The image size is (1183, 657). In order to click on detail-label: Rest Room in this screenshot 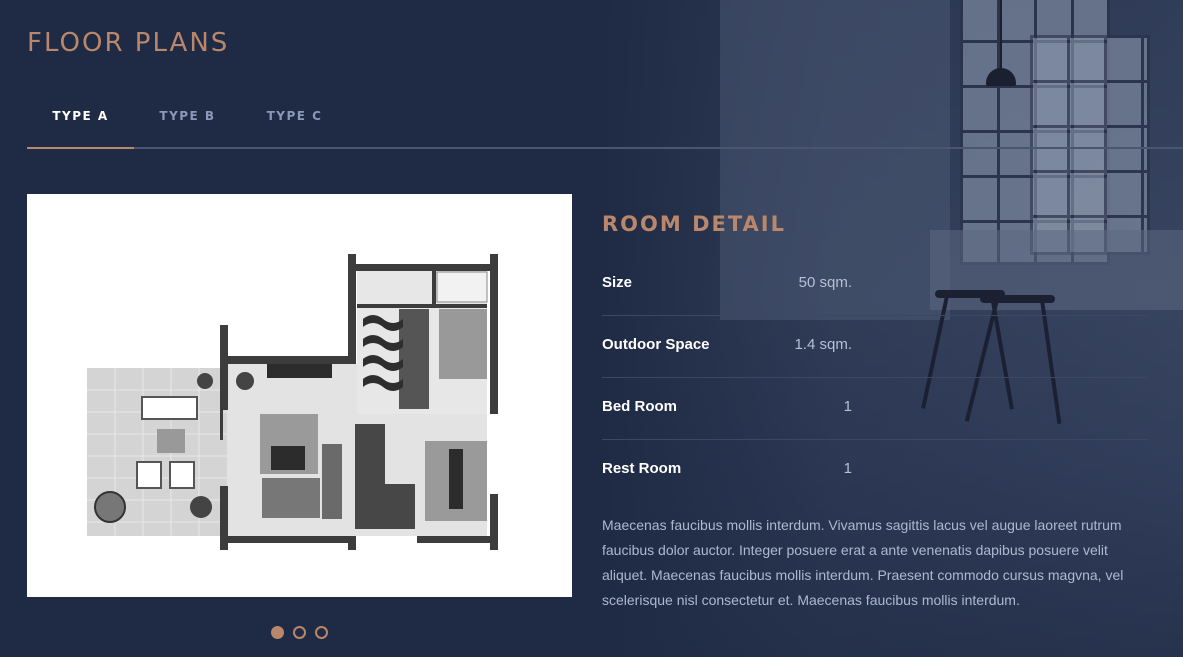, I will do `click(642, 468)`.